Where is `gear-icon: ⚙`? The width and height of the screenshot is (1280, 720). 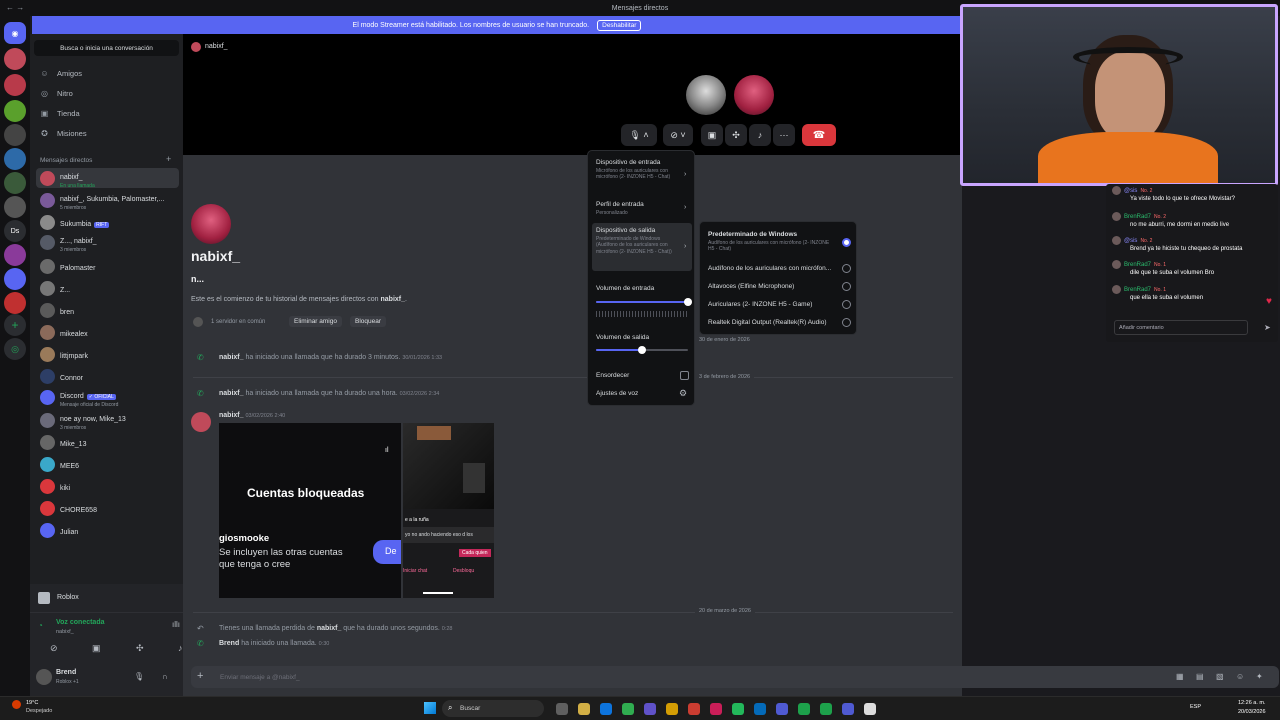
gear-icon: ⚙ is located at coordinates (683, 393).